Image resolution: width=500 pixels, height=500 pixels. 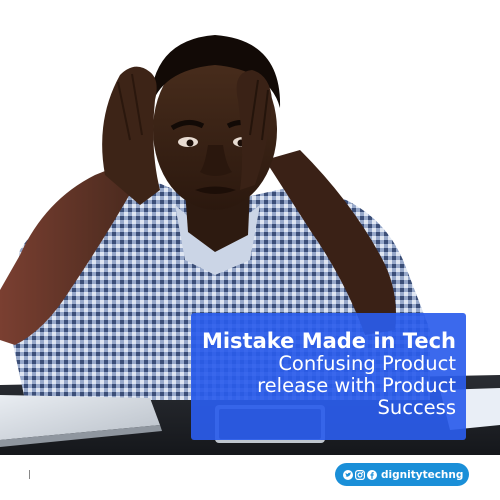 I want to click on instagram-icon, so click(x=360, y=474).